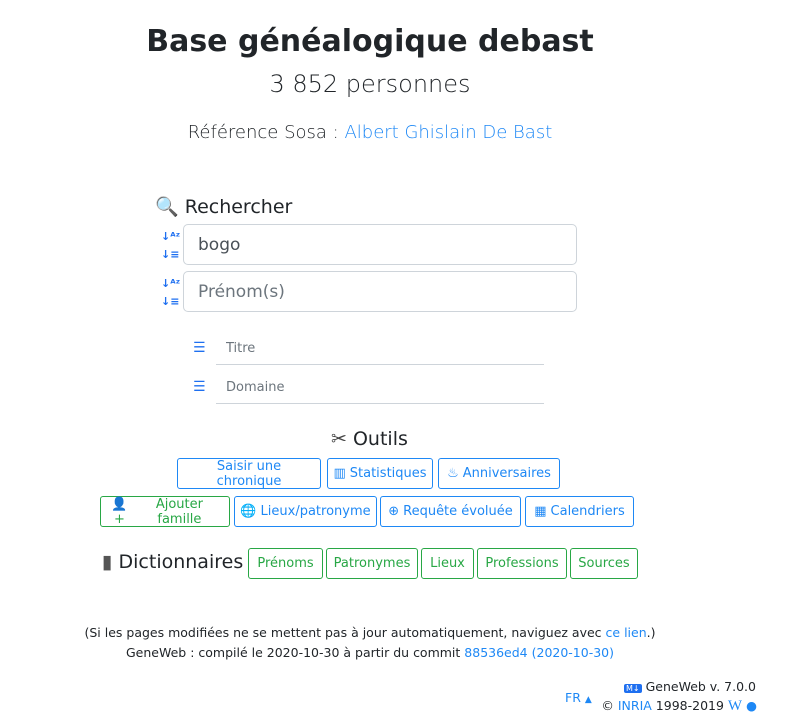  Describe the element at coordinates (380, 244) in the screenshot. I see `surname-input` at that location.